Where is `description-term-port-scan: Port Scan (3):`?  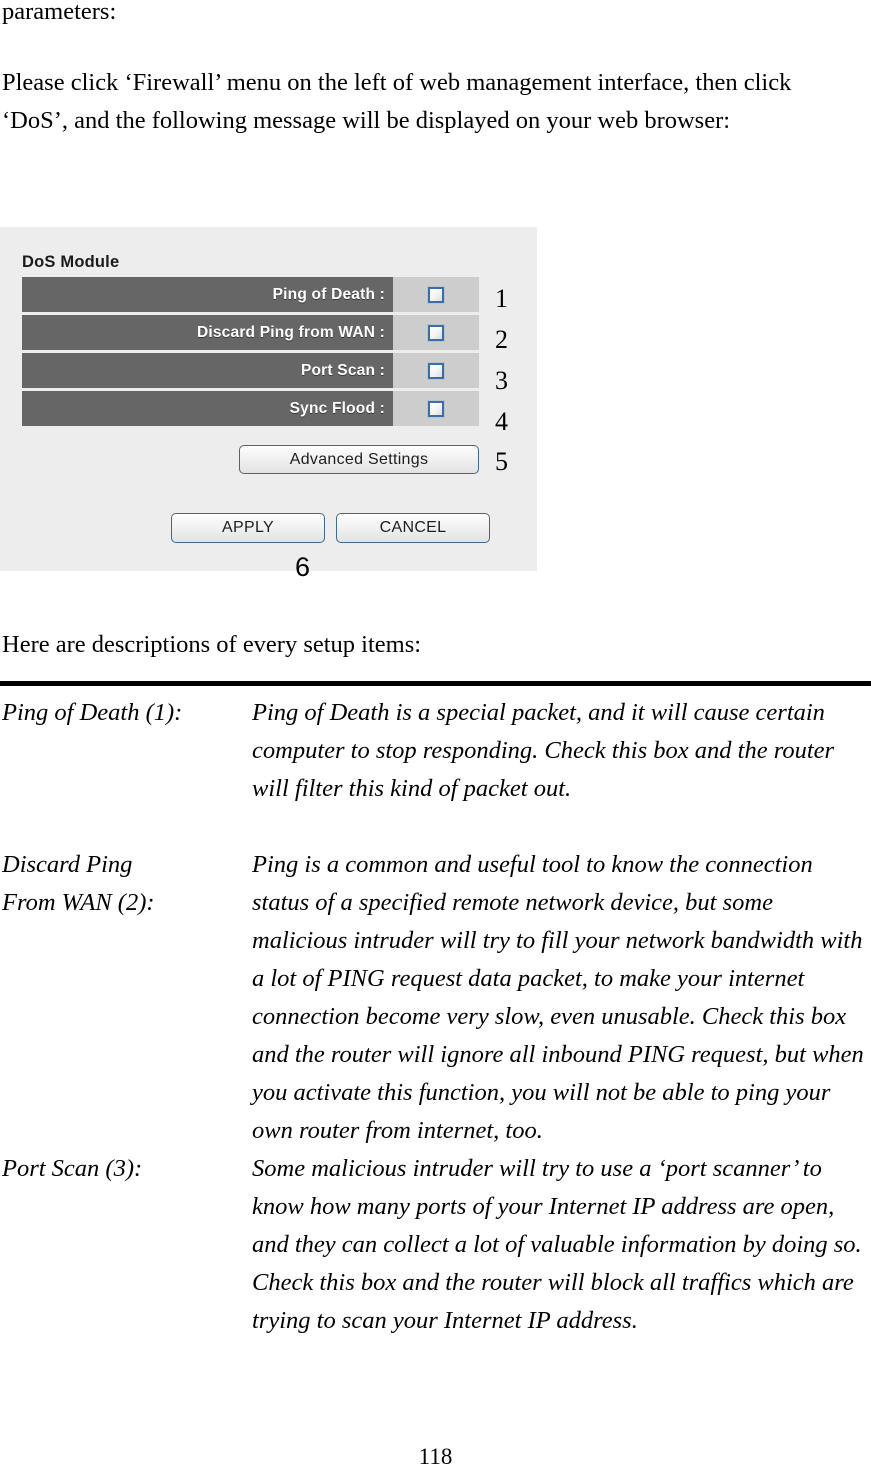
description-term-port-scan: Port Scan (3): is located at coordinates (72, 1168).